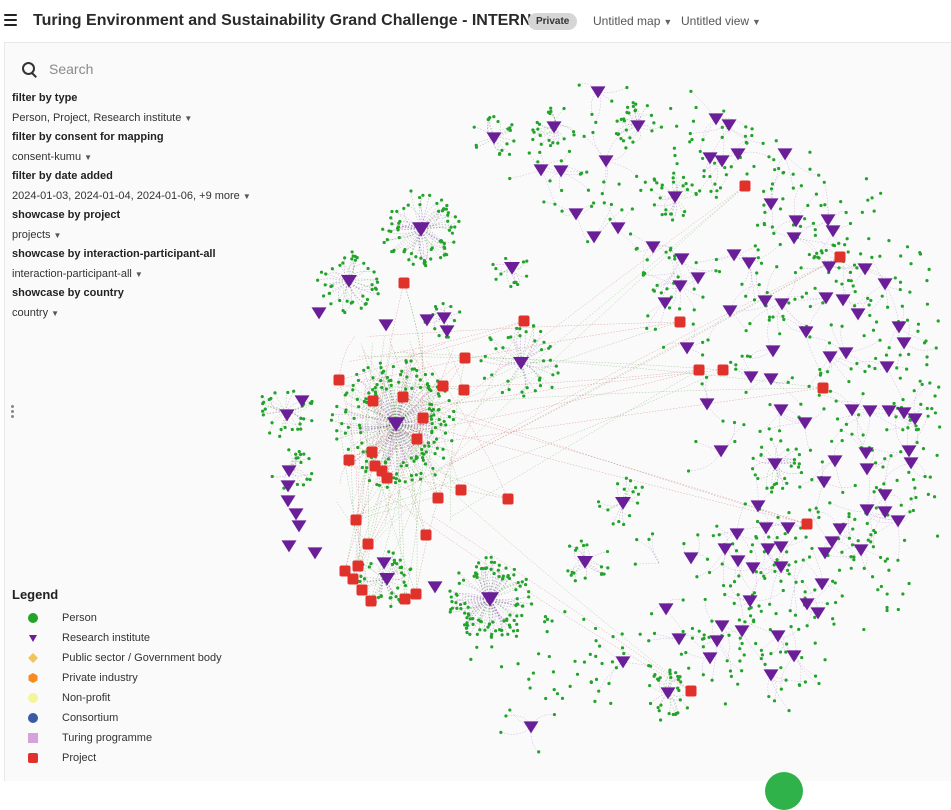 This screenshot has width=951, height=810. I want to click on panel-resize-handle, so click(13, 412).